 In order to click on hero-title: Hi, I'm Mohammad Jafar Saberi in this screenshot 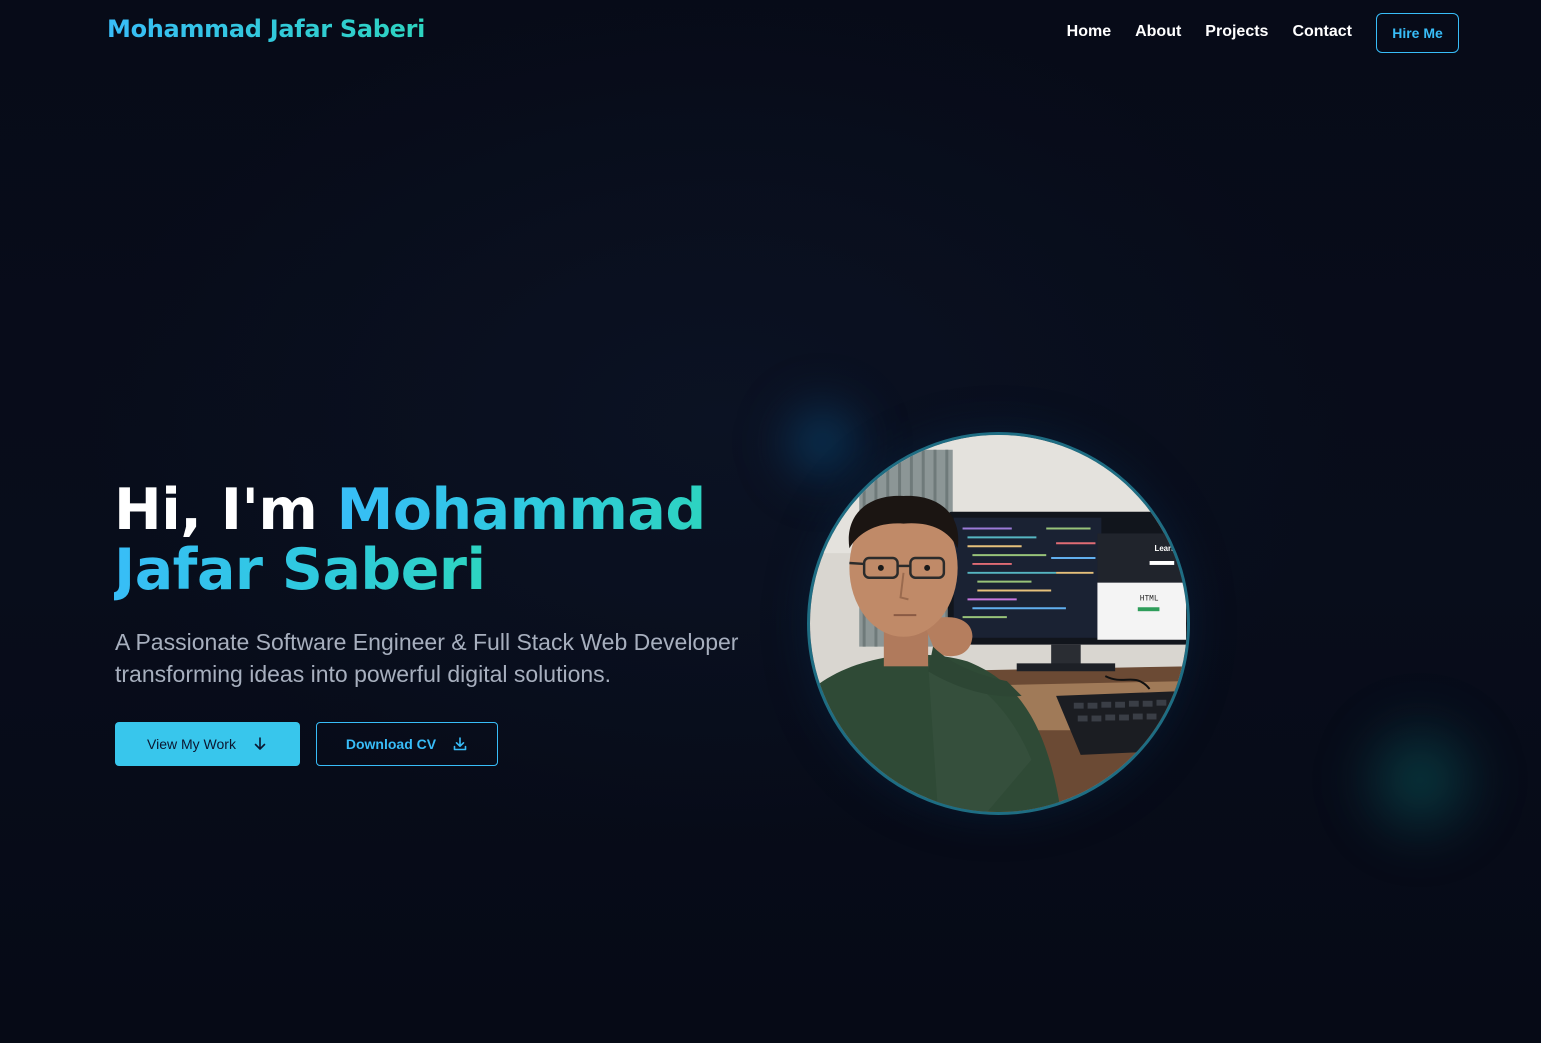, I will do `click(444, 540)`.